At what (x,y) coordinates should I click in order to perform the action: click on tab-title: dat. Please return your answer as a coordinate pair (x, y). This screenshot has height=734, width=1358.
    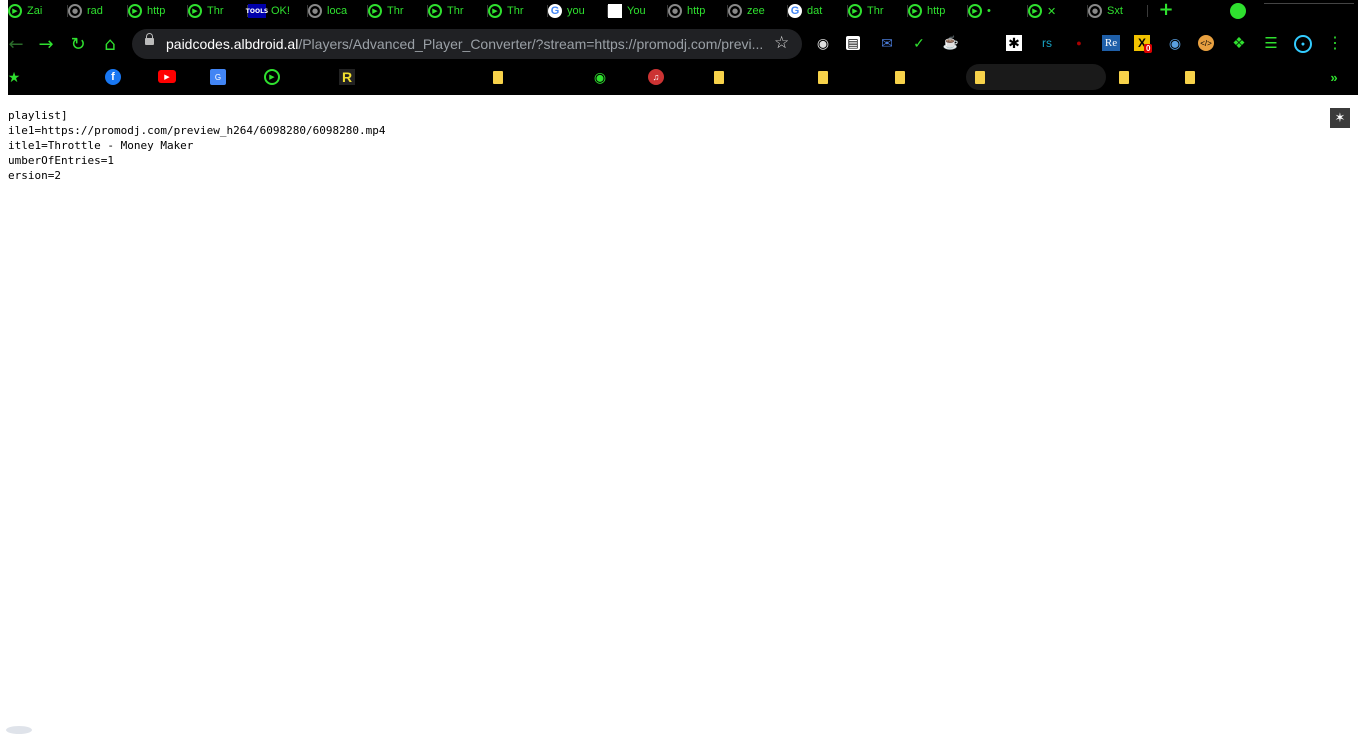
    Looking at the image, I should click on (815, 11).